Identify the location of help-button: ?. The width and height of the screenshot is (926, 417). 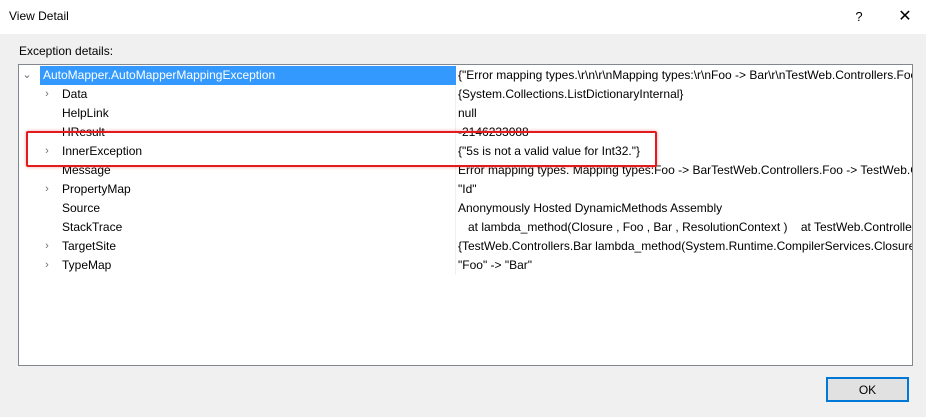
(859, 17).